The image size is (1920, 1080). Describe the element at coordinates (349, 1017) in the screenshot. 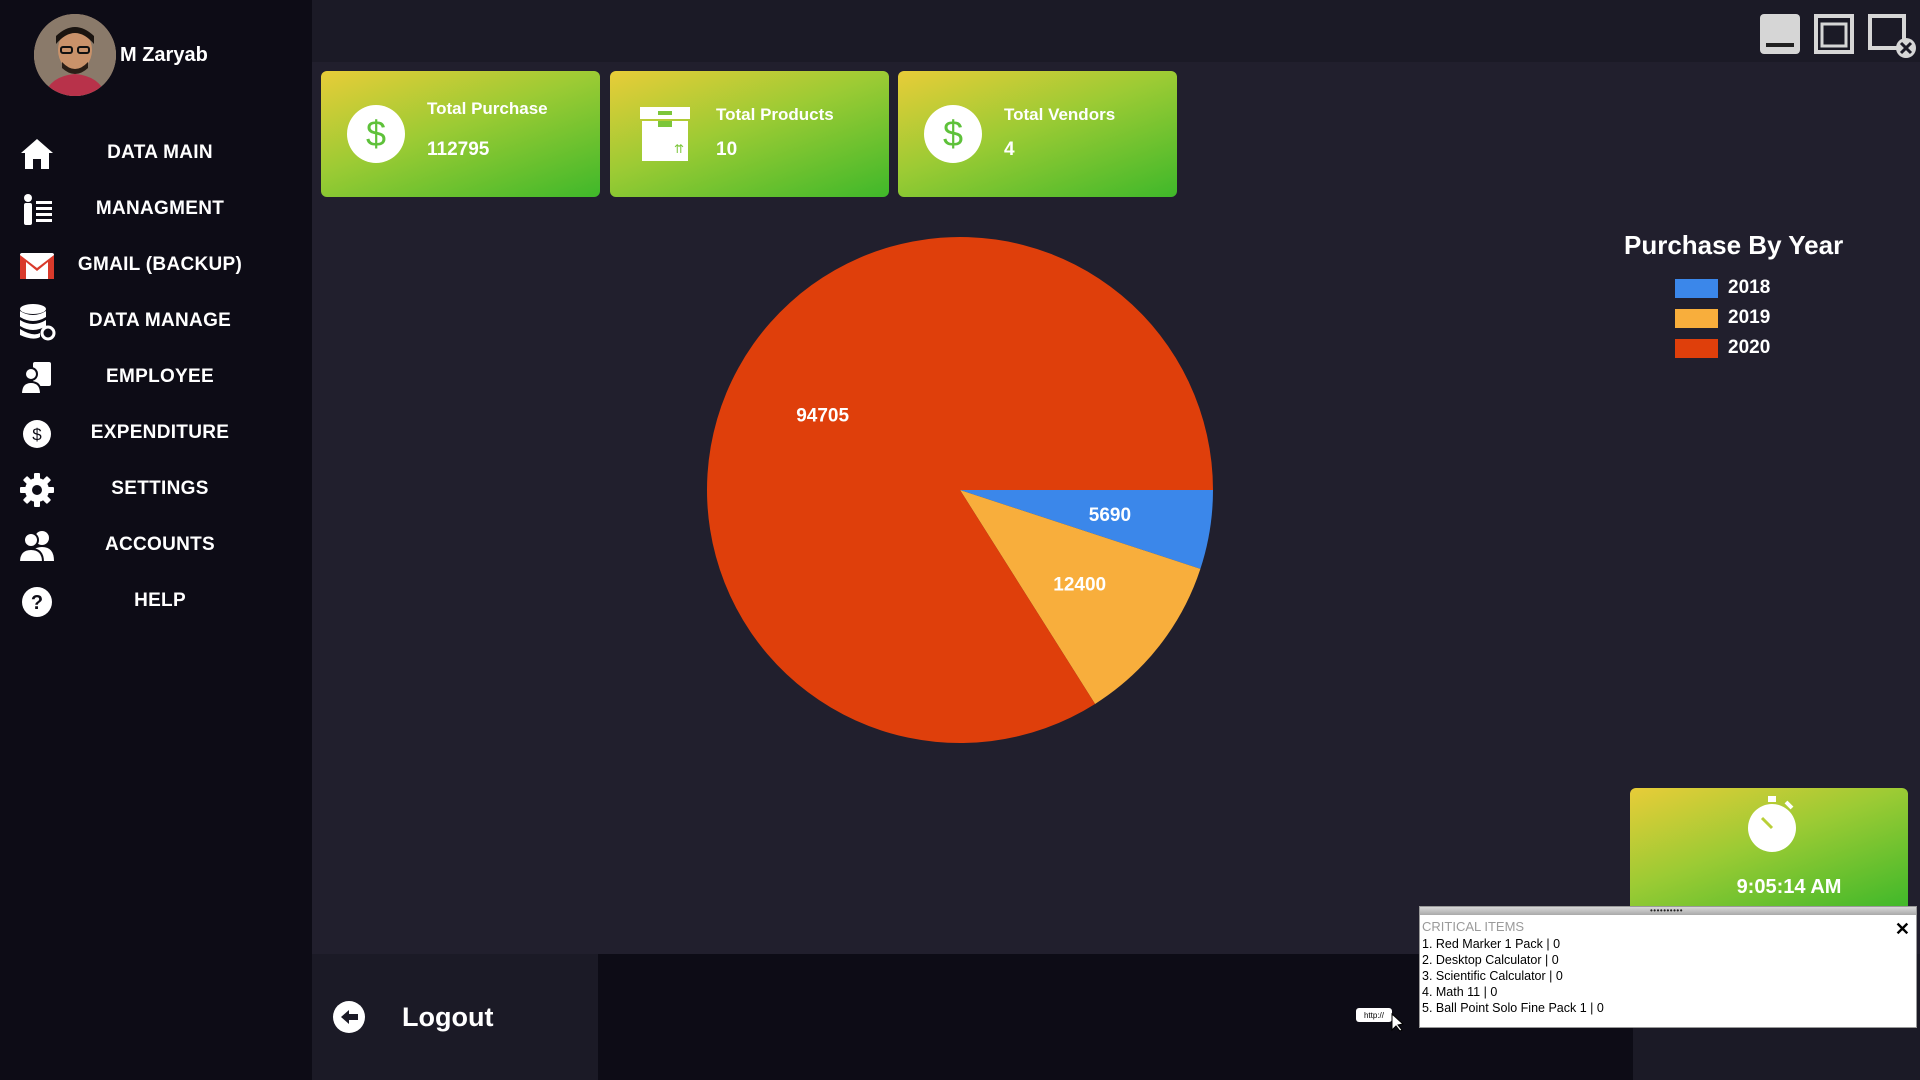

I see `back-arrow-icon` at that location.